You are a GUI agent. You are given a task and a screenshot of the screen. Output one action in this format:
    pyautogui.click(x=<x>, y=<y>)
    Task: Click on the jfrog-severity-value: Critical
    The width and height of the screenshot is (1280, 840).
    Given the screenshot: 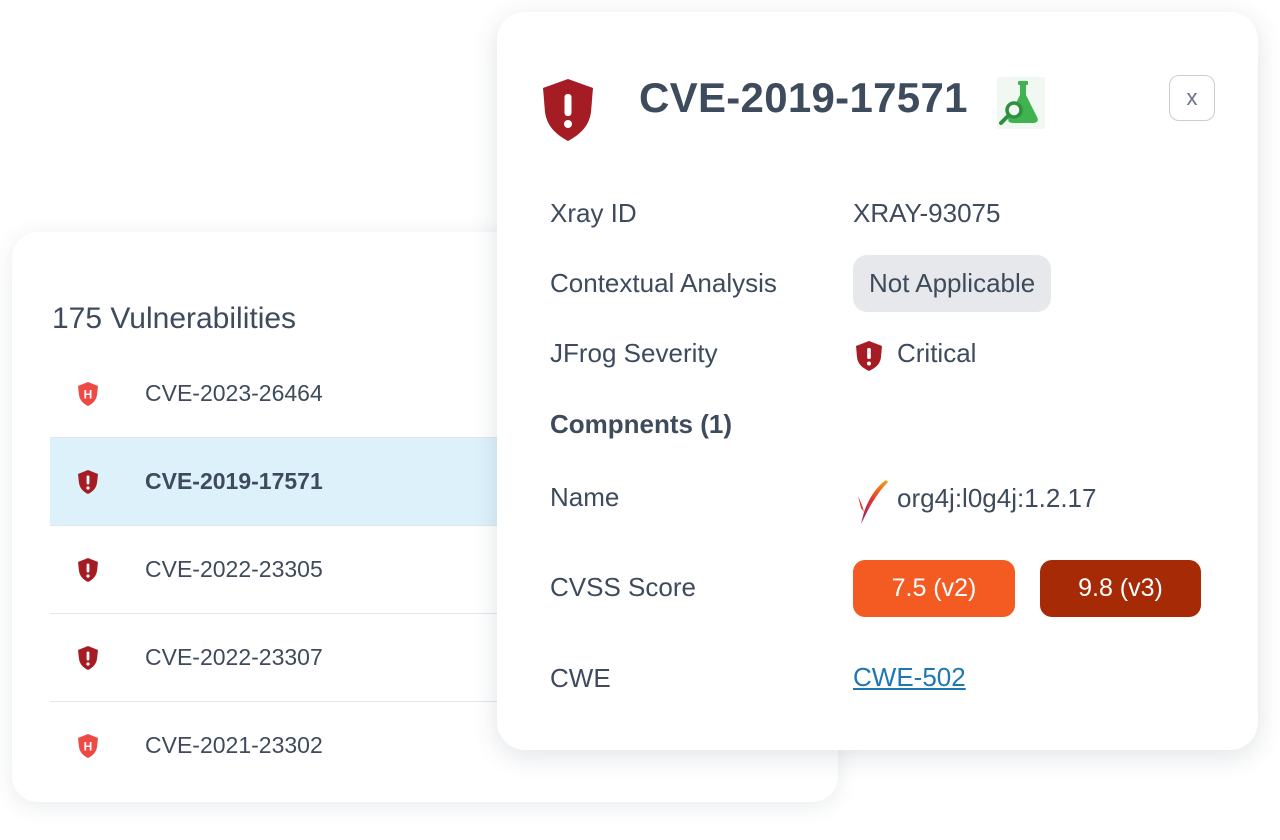 What is the action you would take?
    pyautogui.click(x=937, y=353)
    